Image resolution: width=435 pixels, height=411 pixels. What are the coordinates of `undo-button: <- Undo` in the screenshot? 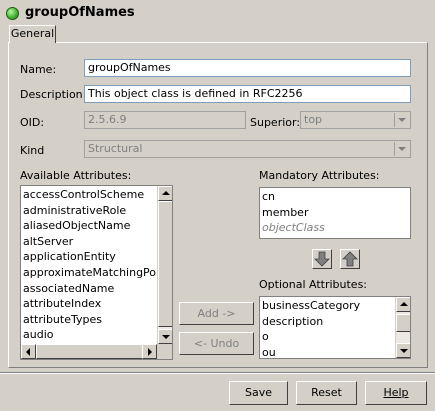 It's located at (216, 343).